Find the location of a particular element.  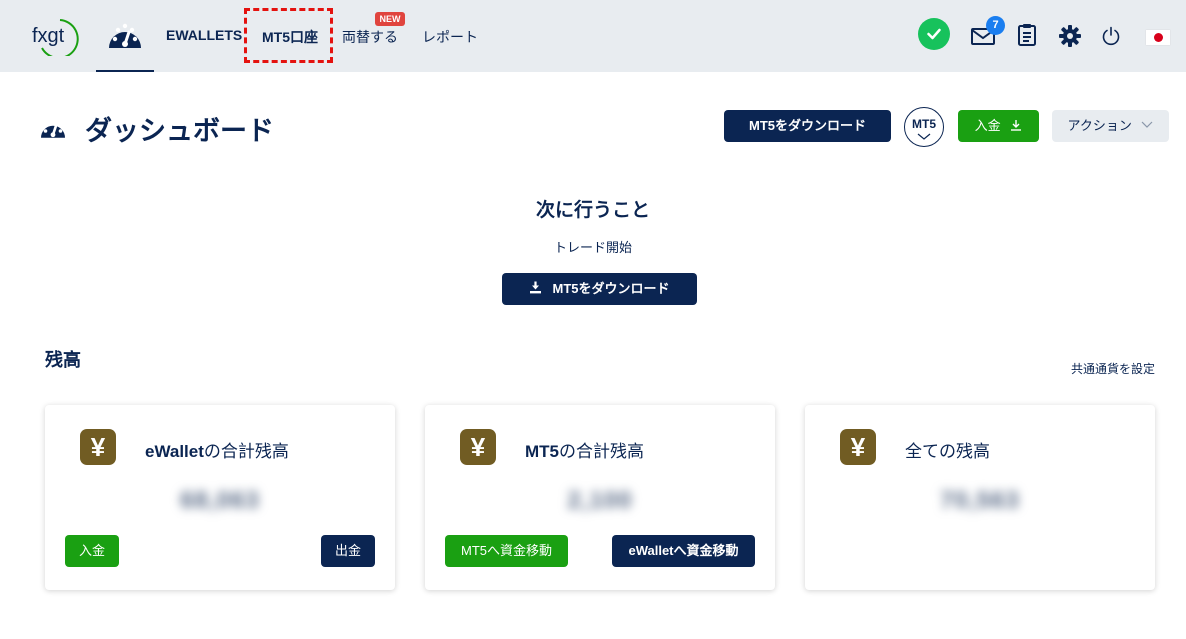

ewallet-balance-card: ¥ eWalletの合計残高 68,063 入金 出金 is located at coordinates (220, 497).